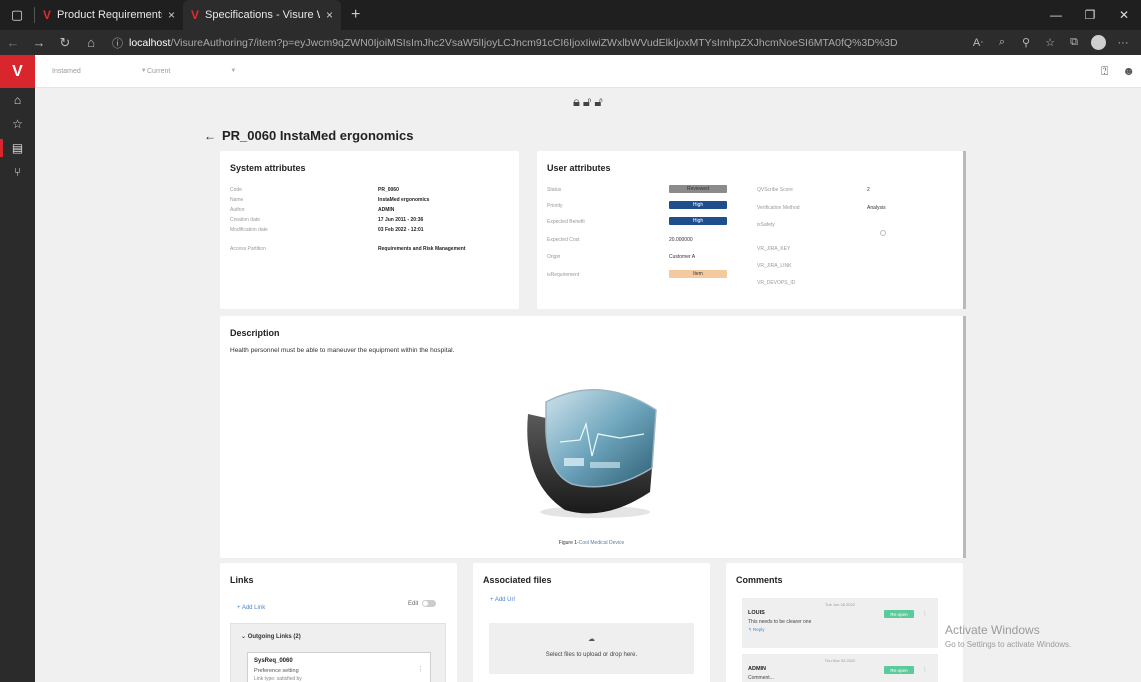 The width and height of the screenshot is (1141, 682). Describe the element at coordinates (774, 249) in the screenshot. I see `attr-label: VR_JIRA_KEY` at that location.